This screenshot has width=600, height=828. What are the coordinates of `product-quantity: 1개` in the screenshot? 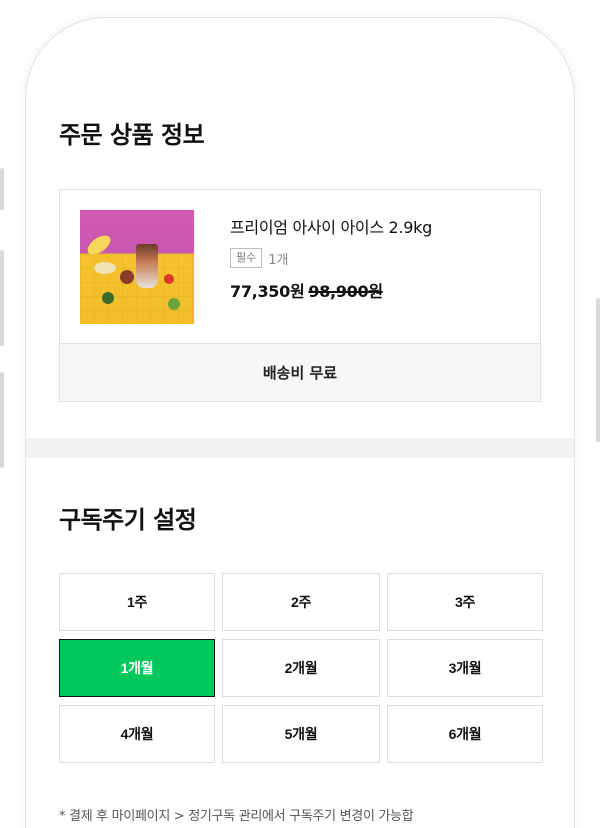 It's located at (278, 260).